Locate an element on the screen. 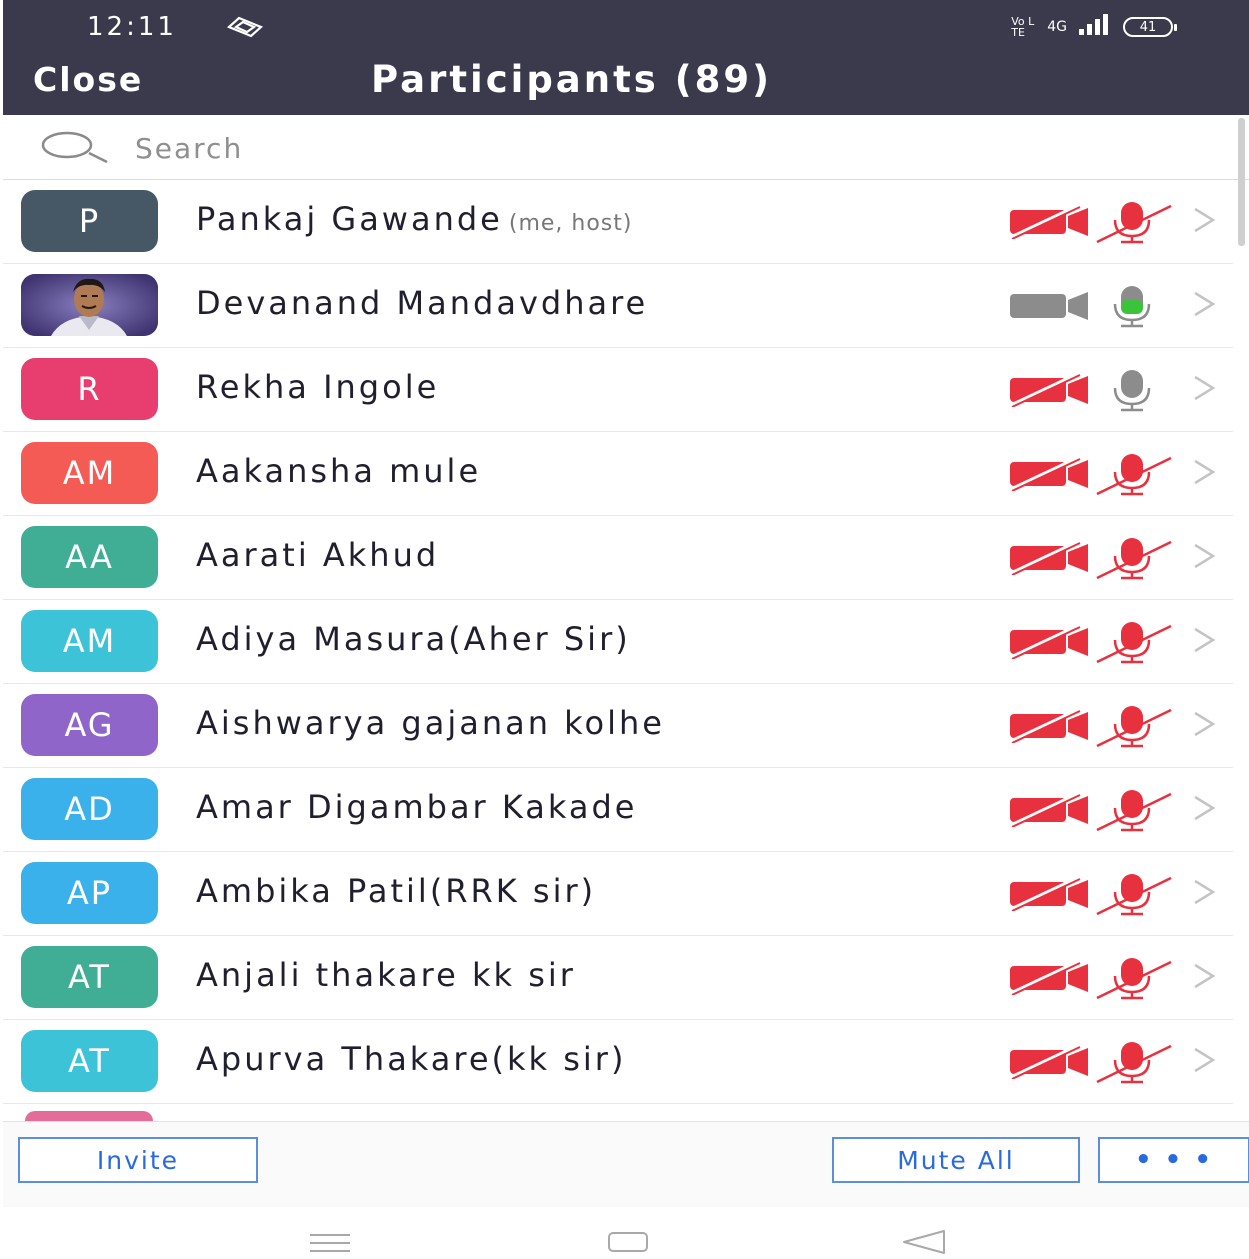 This screenshot has height=1259, width=1249. participant-row: AP Ambika Patil(RRK sir) is located at coordinates (618, 894).